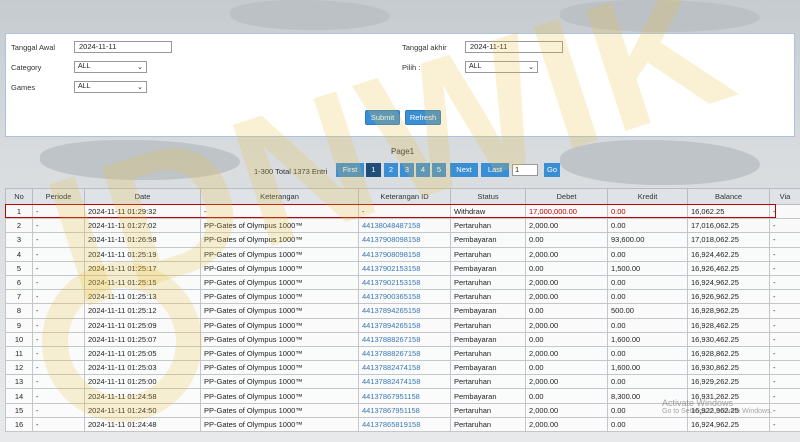  Describe the element at coordinates (488, 240) in the screenshot. I see `cell-status: Pembayaran` at that location.